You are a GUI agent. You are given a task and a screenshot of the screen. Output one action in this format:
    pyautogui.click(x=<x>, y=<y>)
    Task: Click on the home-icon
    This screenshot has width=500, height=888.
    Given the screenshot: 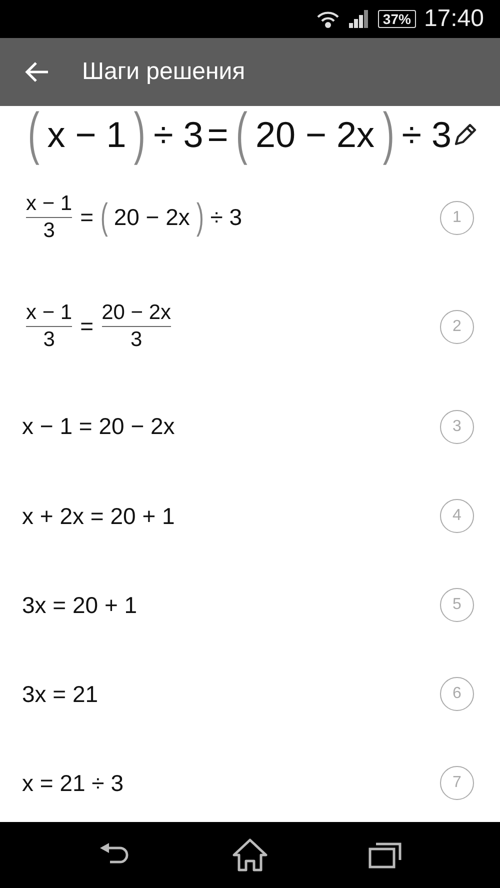 What is the action you would take?
    pyautogui.click(x=249, y=855)
    